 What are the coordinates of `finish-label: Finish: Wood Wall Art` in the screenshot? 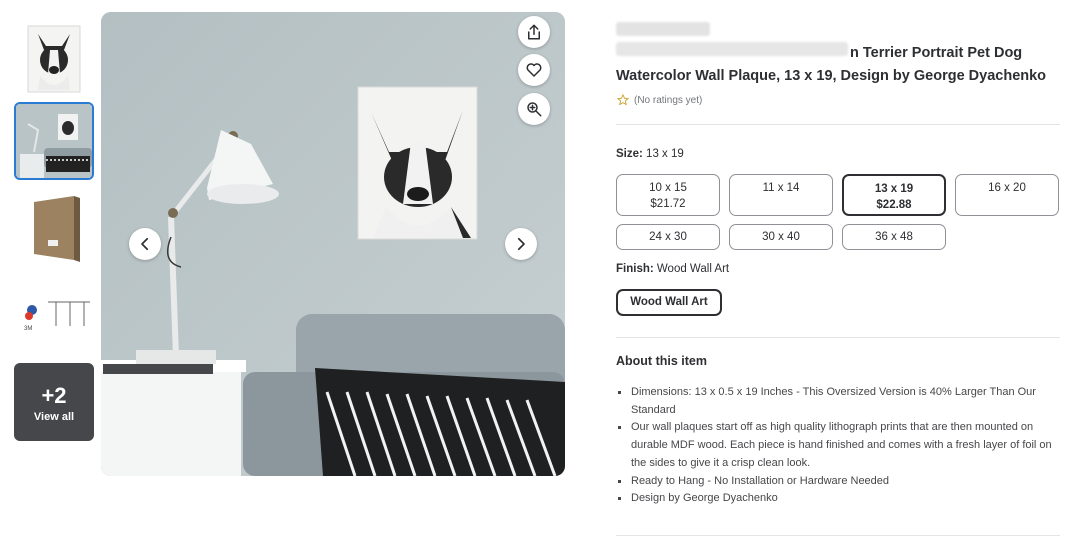 It's located at (672, 269).